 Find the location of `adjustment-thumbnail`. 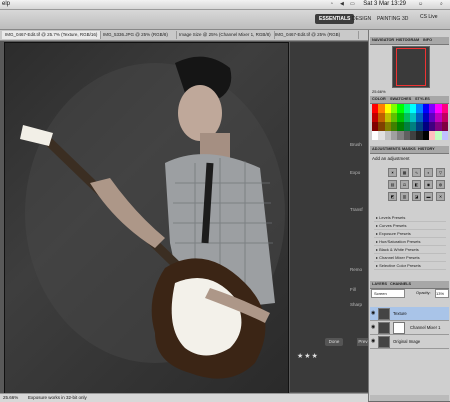

adjustment-thumbnail is located at coordinates (384, 328).